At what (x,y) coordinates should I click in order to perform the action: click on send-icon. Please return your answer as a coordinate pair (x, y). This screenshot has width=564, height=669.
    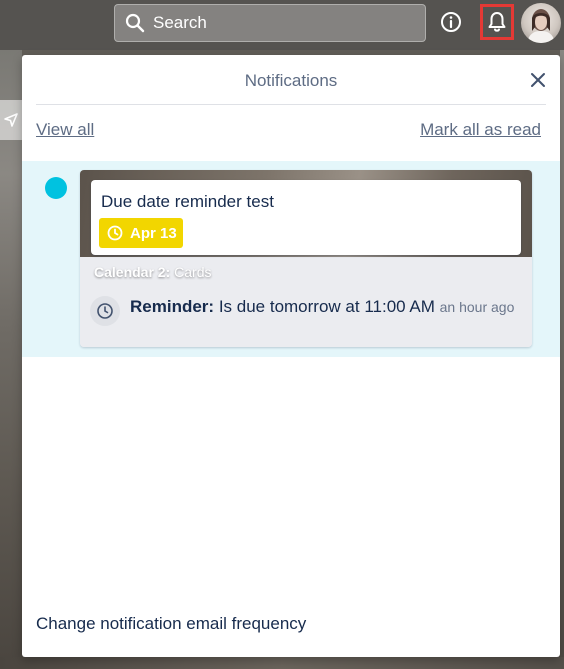
    Looking at the image, I should click on (11, 120).